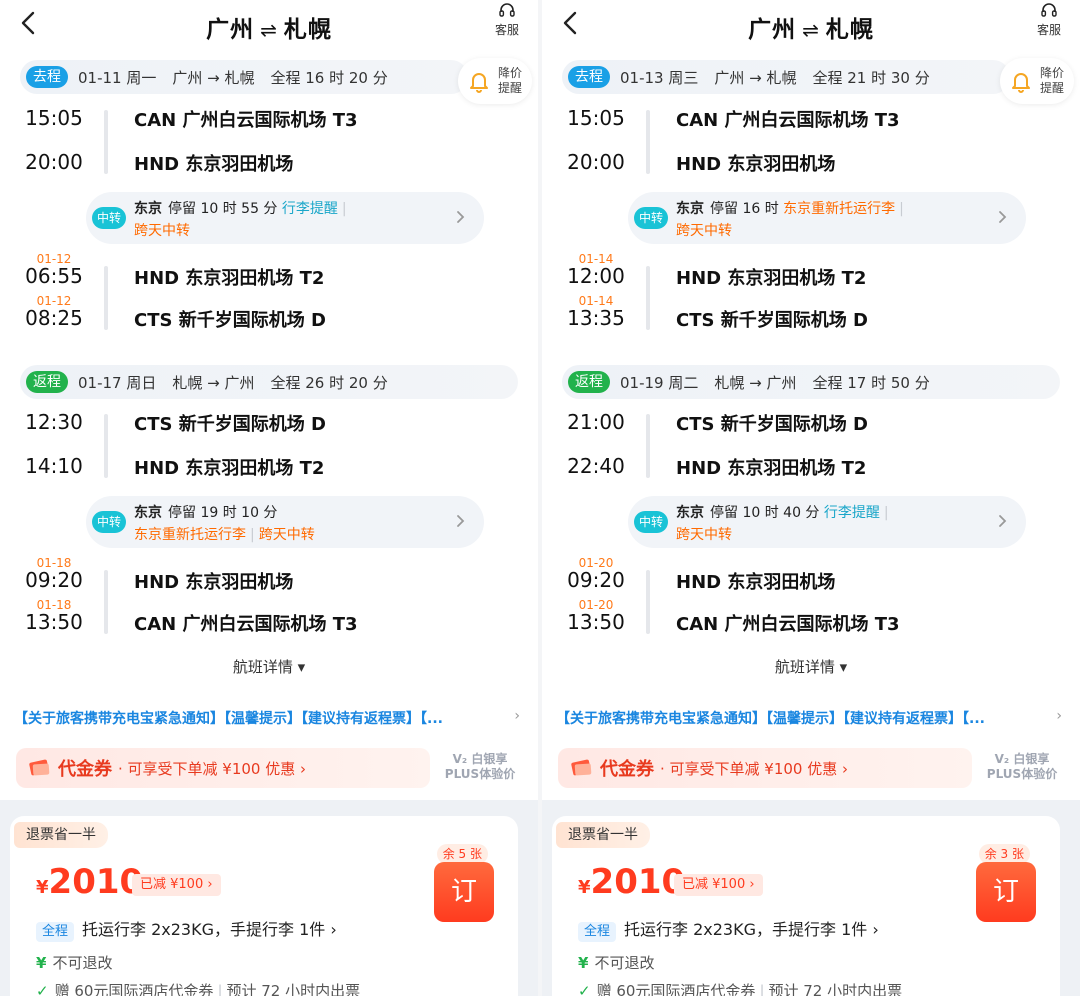 Image resolution: width=1080 pixels, height=996 pixels. What do you see at coordinates (213, 77) in the screenshot?
I see `outbound-route: 广州 → 札幌` at bounding box center [213, 77].